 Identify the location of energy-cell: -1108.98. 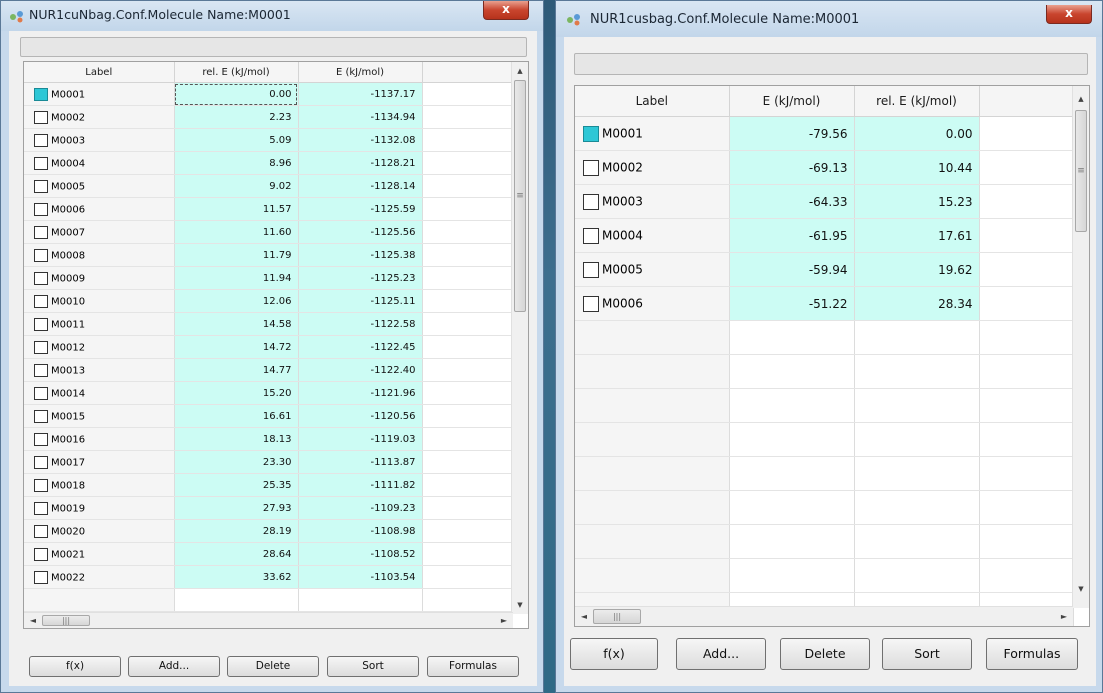
(360, 531).